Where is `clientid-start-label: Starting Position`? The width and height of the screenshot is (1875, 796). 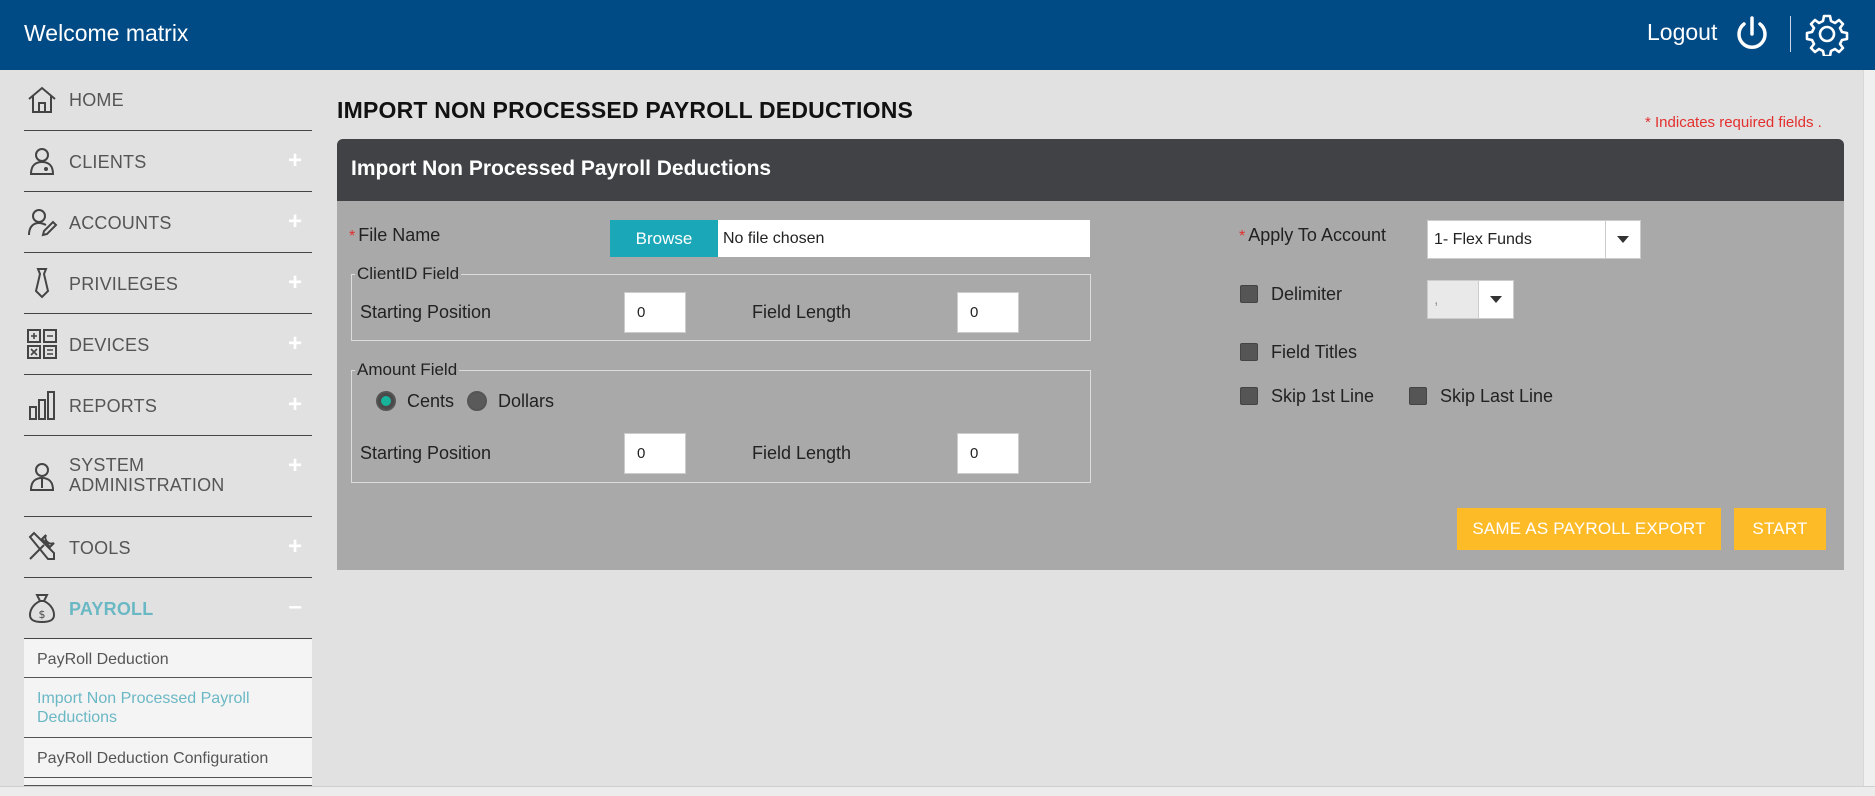 clientid-start-label: Starting Position is located at coordinates (426, 312).